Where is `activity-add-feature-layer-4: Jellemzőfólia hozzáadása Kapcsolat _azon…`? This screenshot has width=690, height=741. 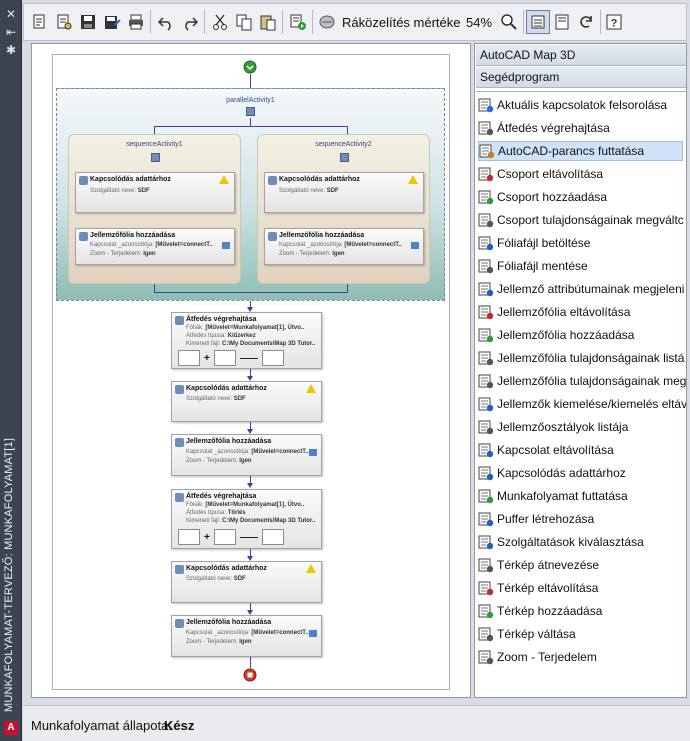
activity-add-feature-layer-4: Jellemzőfólia hozzáadása Kapcsolat _azon… is located at coordinates (246, 636).